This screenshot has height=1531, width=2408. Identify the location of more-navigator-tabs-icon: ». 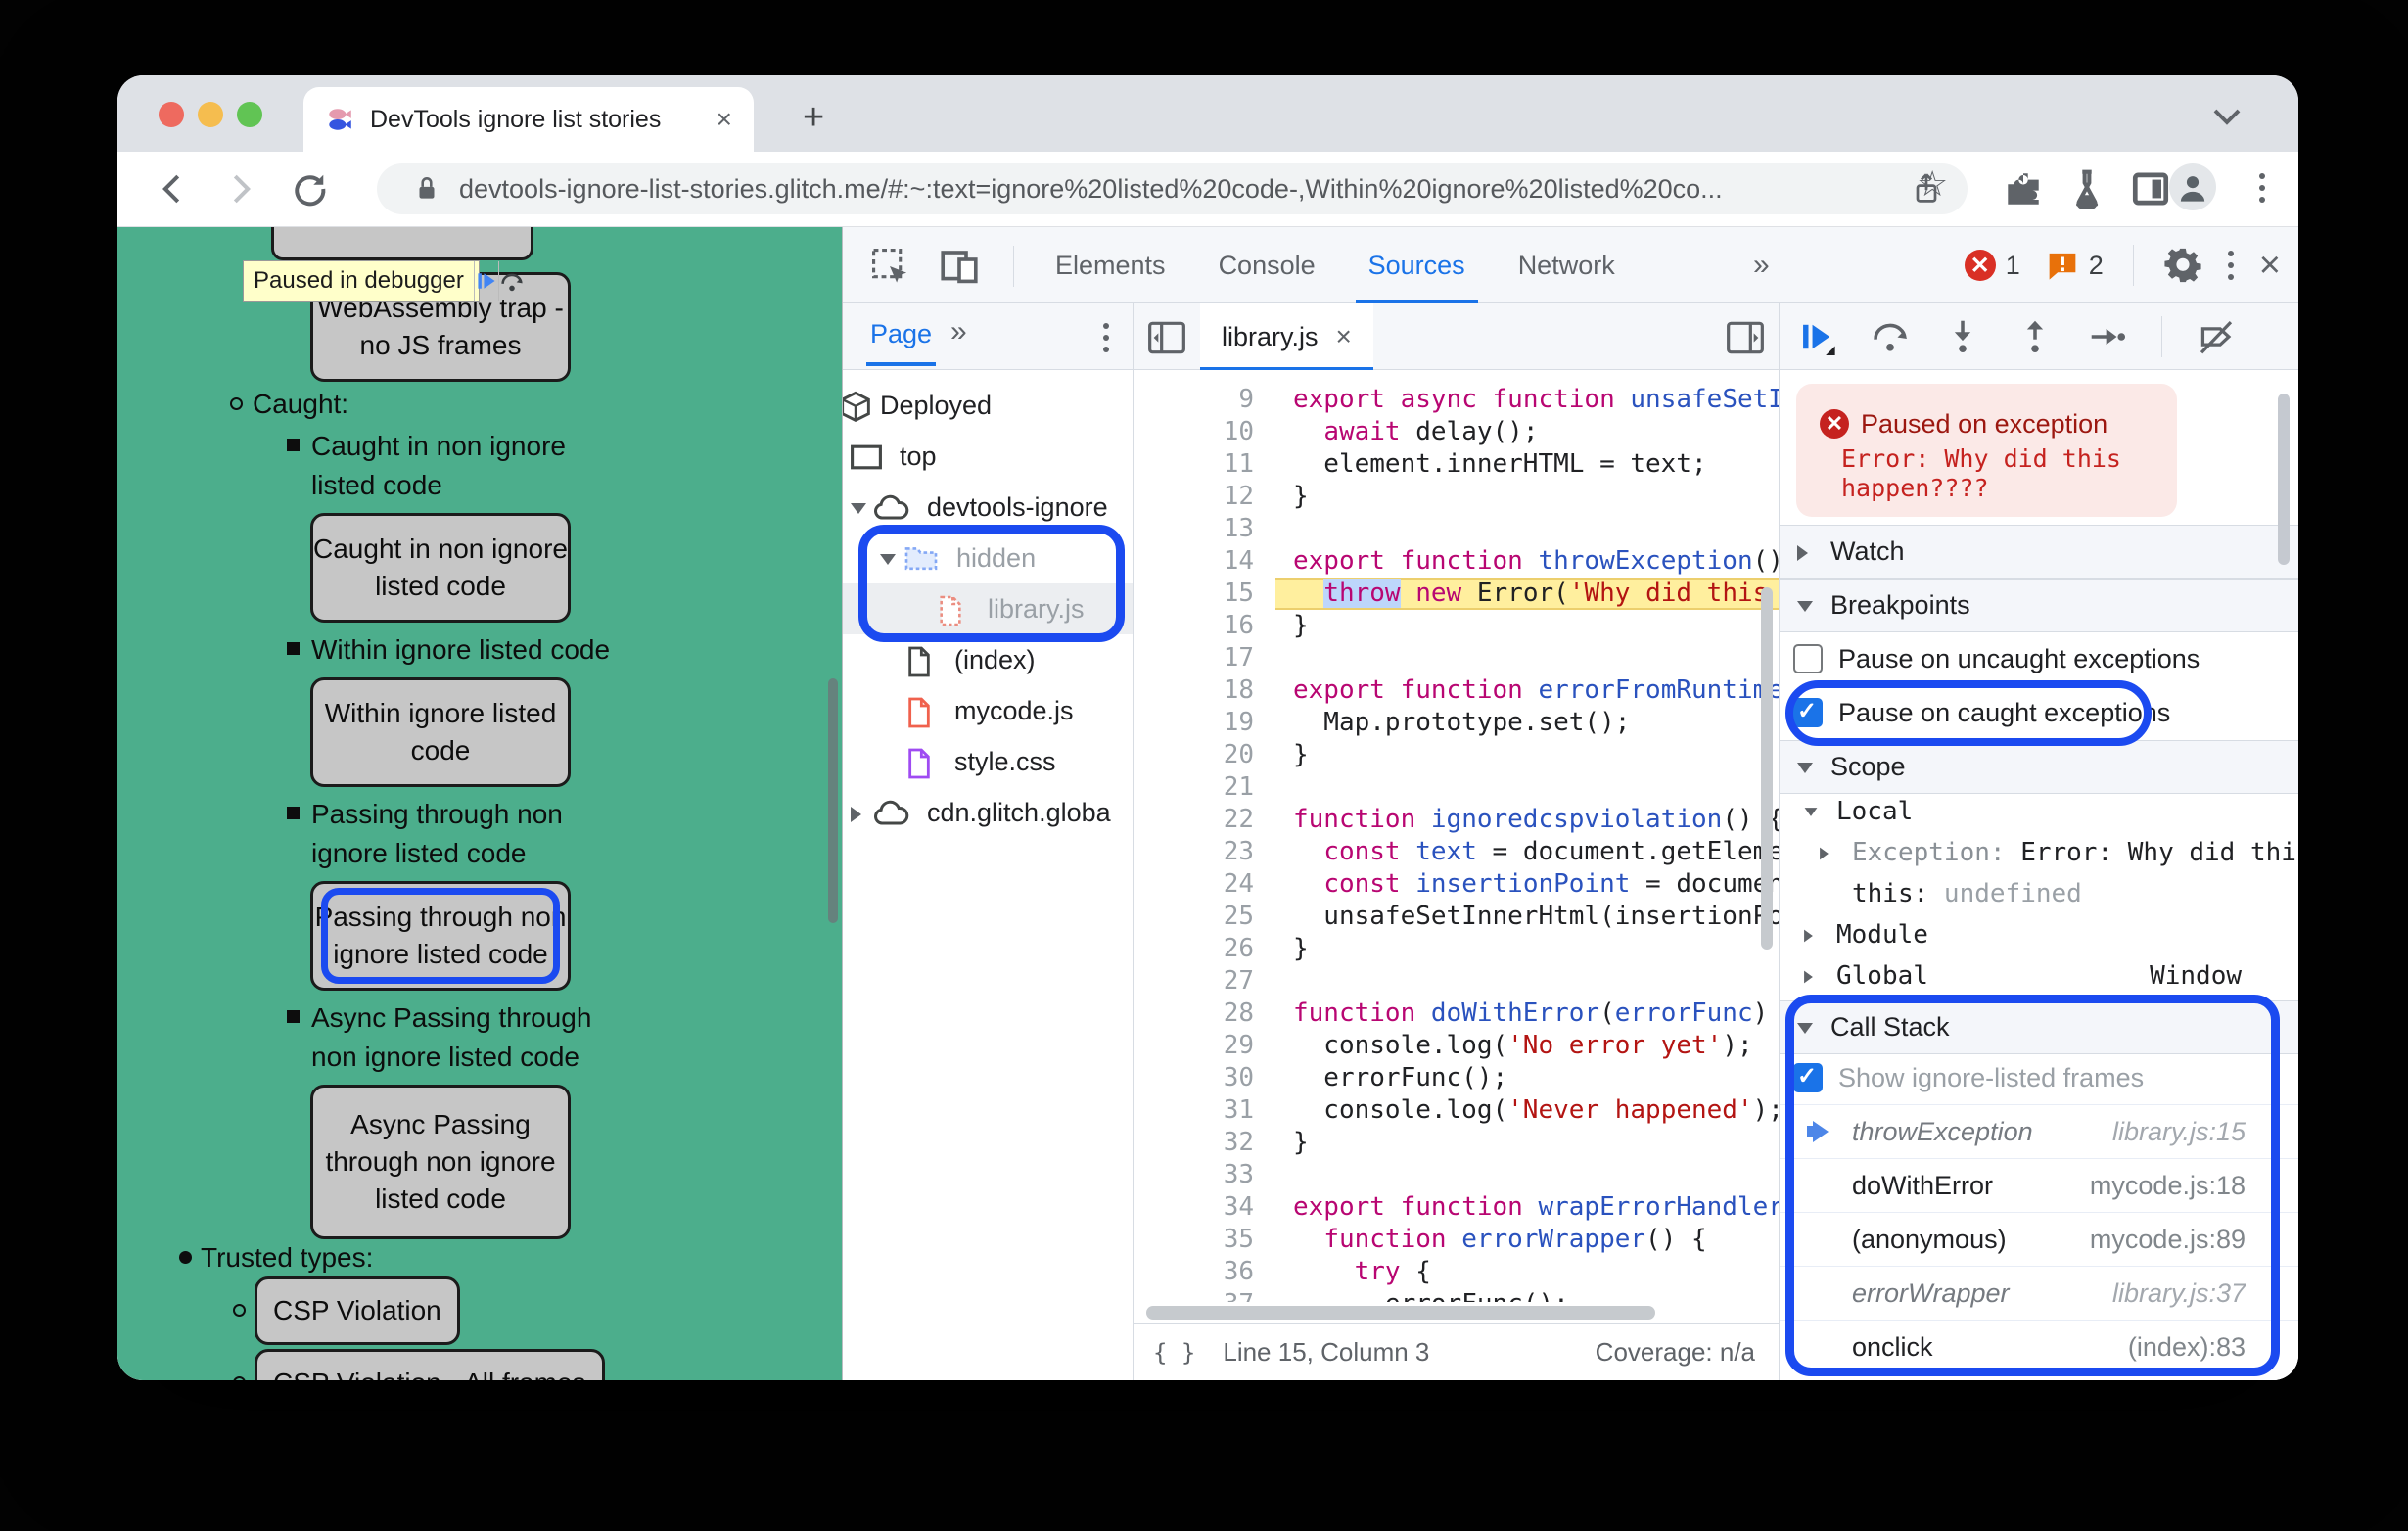
(958, 332).